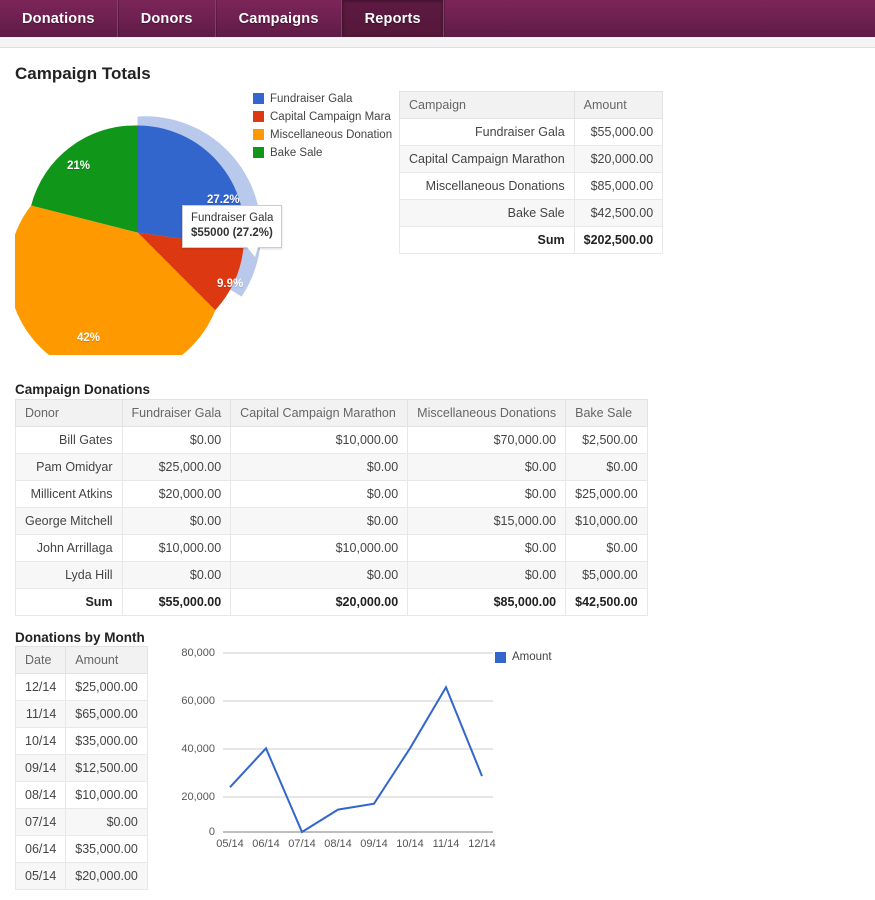  I want to click on legend-item-capital-campaign-marathon: Capital Campaign Mara, so click(324, 116).